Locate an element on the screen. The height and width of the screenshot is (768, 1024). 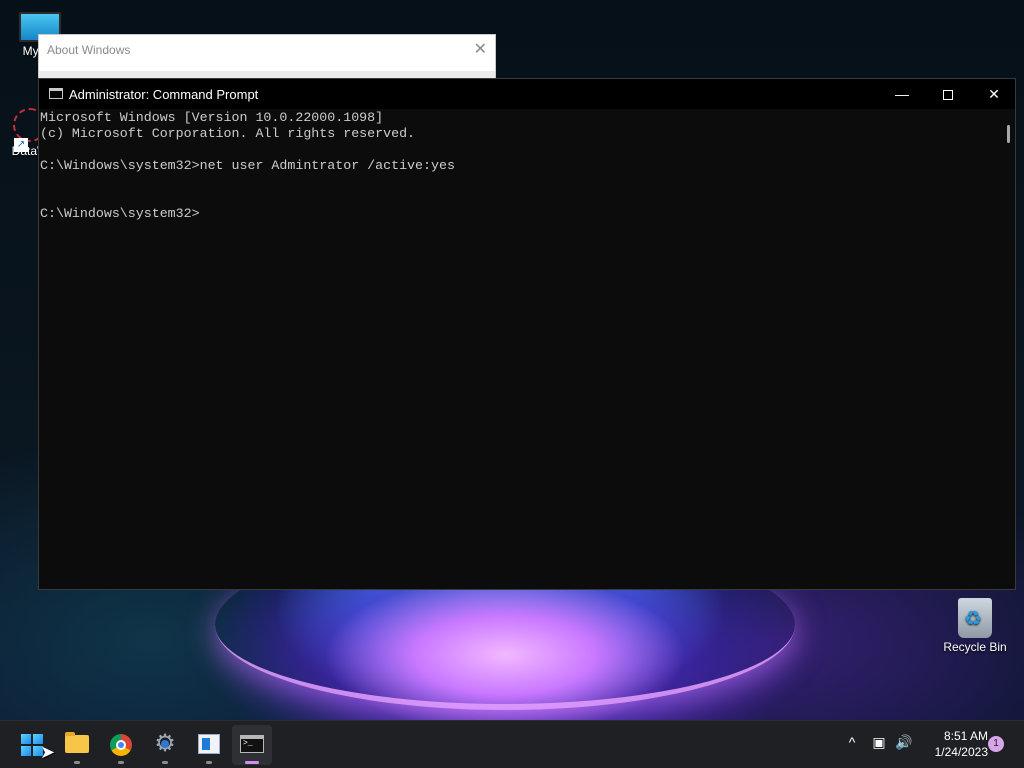
maximize-icon is located at coordinates (948, 95).